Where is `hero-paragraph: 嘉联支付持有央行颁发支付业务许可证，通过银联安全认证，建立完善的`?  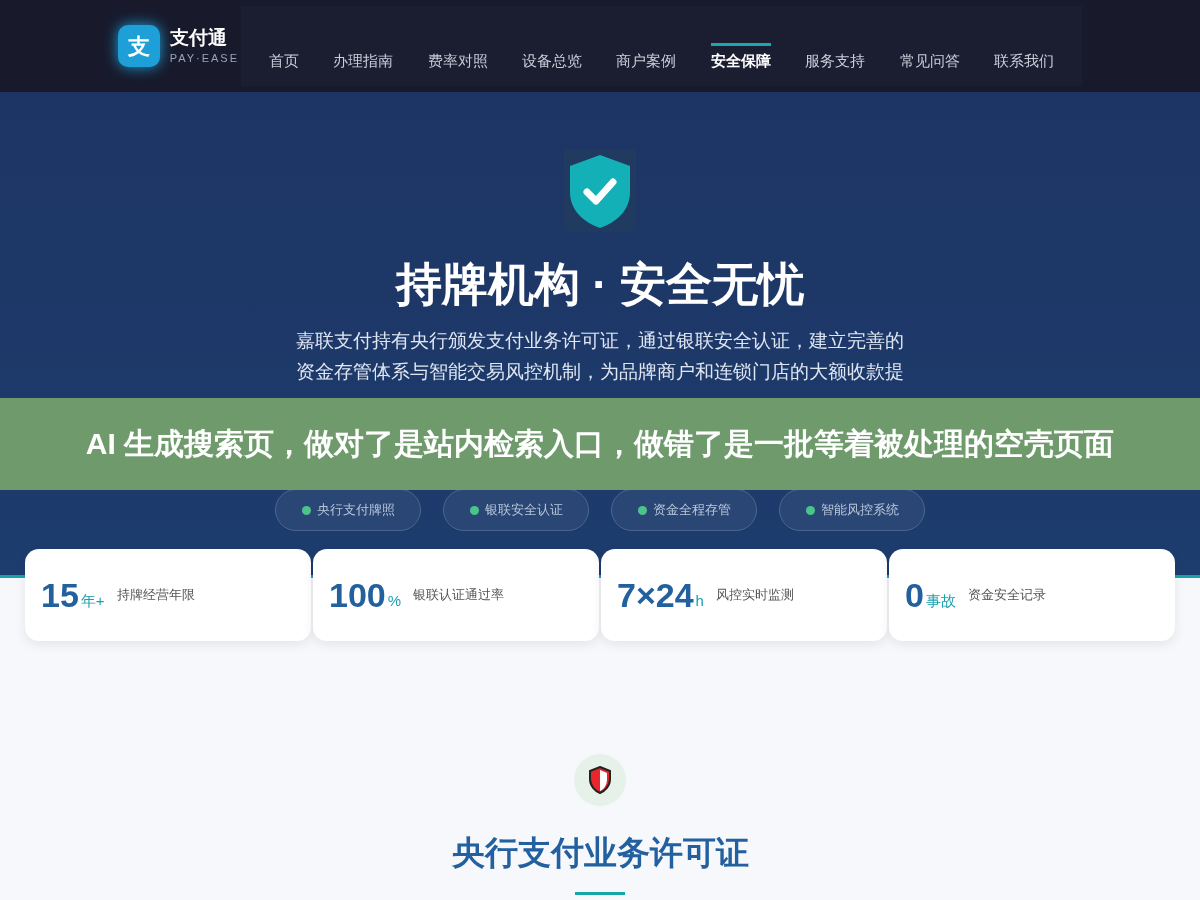
hero-paragraph: 嘉联支付持有央行颁发支付业务许可证，通过银联安全认证，建立完善的 is located at coordinates (600, 341).